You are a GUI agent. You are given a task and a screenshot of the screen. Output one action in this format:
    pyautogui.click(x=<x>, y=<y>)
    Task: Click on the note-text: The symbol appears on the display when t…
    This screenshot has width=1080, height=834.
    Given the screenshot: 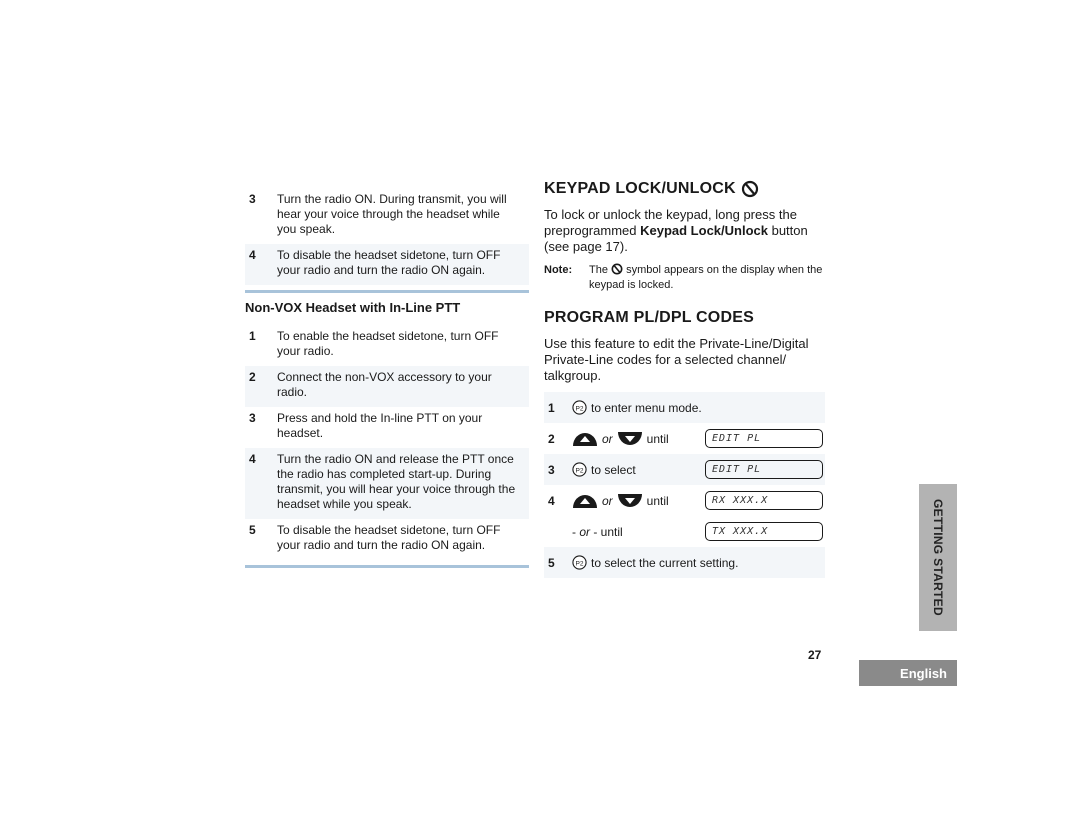 What is the action you would take?
    pyautogui.click(x=707, y=278)
    